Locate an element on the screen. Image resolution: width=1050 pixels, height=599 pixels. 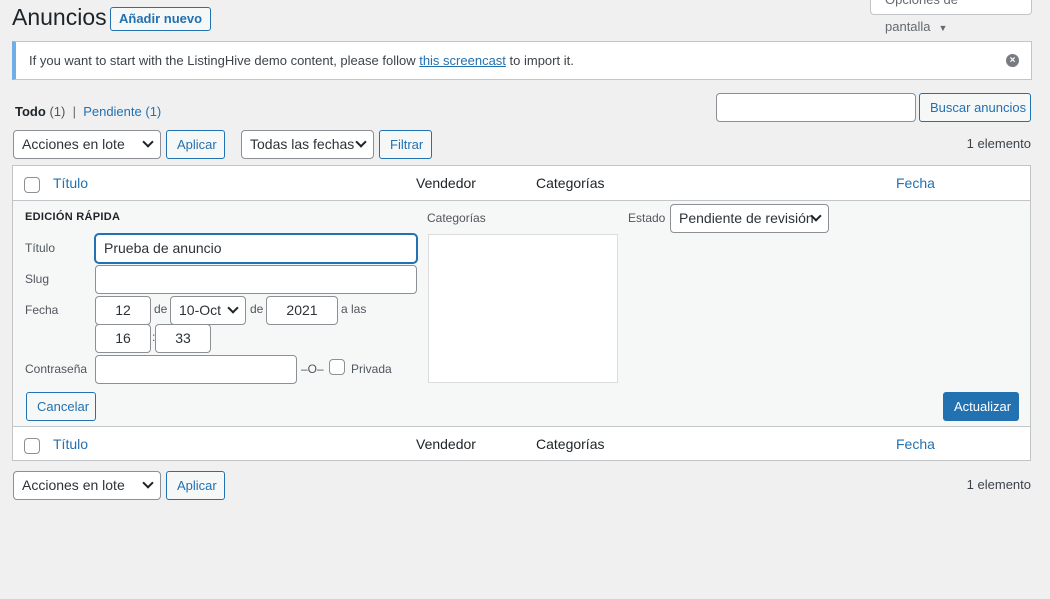
status-views: Todo (1) | Pendiente (1) is located at coordinates (88, 111).